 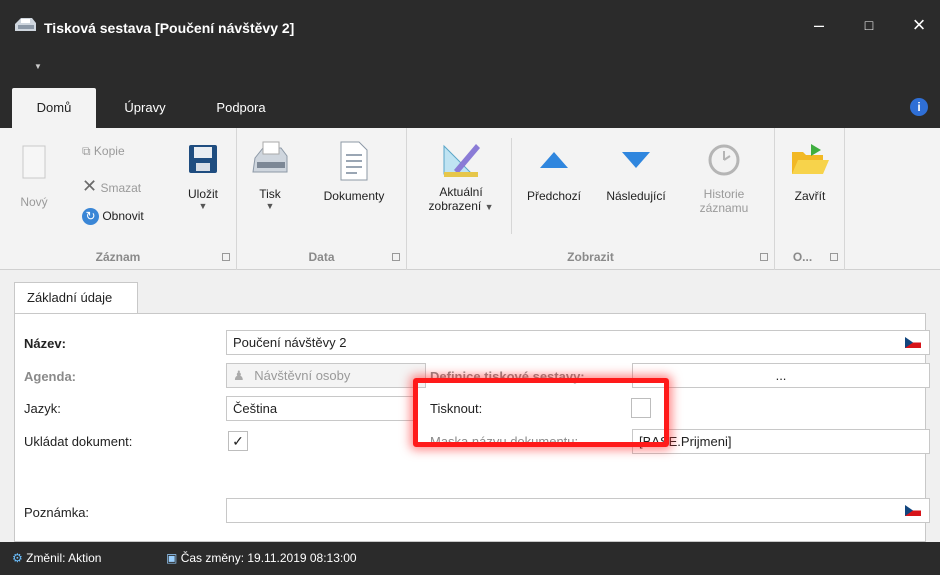 What do you see at coordinates (203, 159) in the screenshot?
I see `save-floppy-icon` at bounding box center [203, 159].